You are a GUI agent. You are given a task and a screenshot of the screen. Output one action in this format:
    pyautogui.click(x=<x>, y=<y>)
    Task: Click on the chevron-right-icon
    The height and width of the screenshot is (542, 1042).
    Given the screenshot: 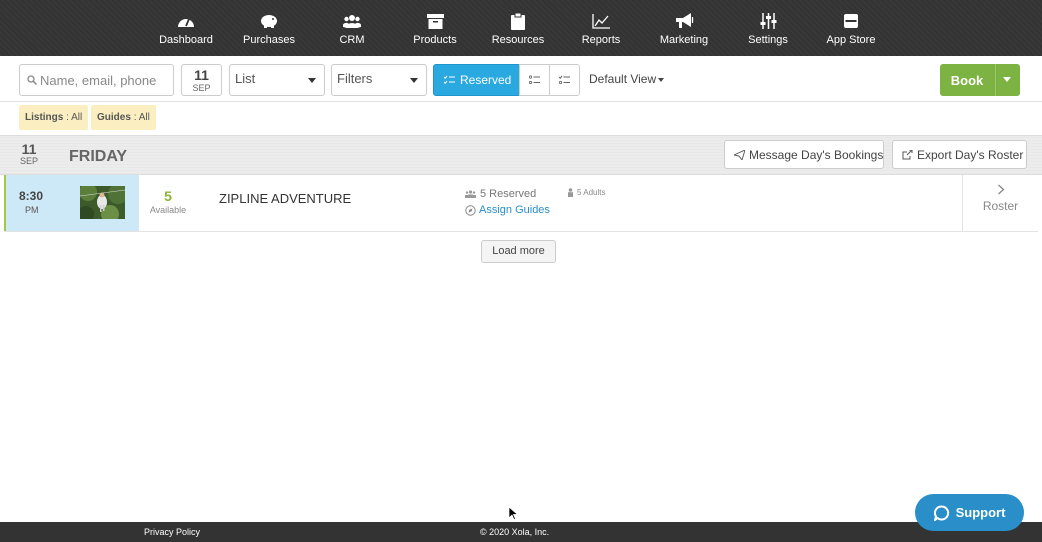 What is the action you would take?
    pyautogui.click(x=1000, y=191)
    